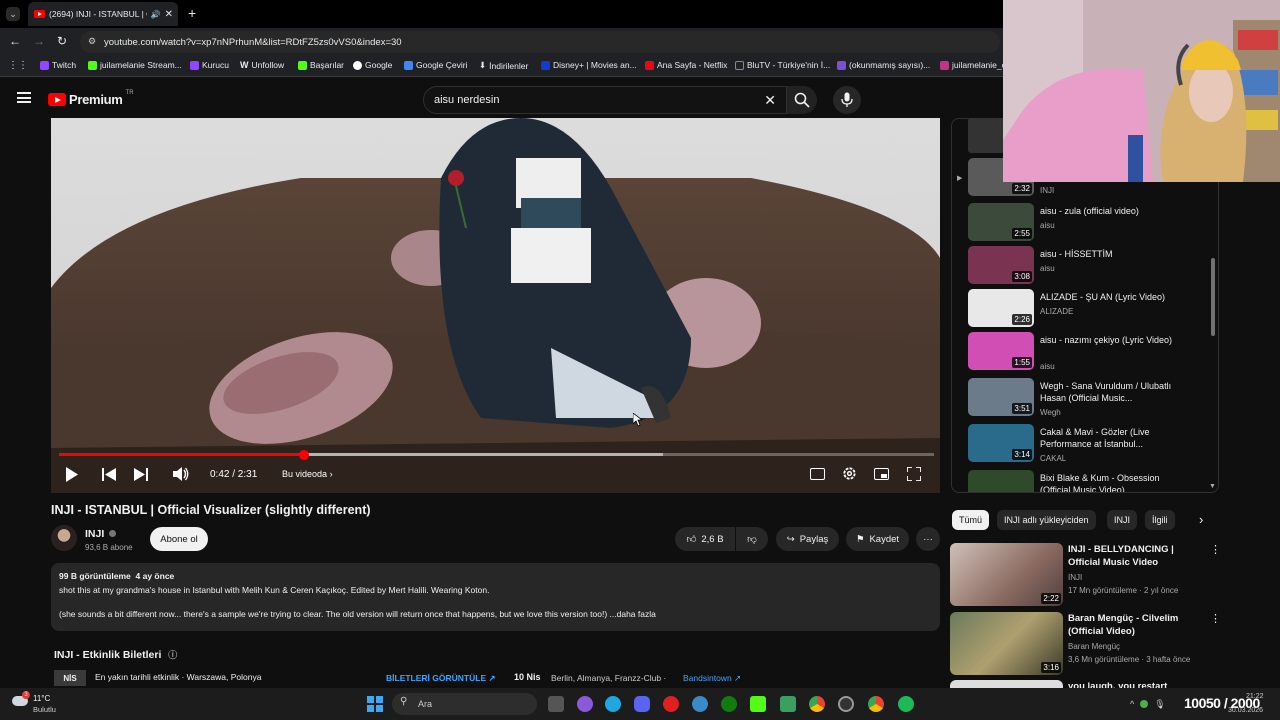 The image size is (1280, 720). I want to click on subscribe-button: Abone ol, so click(179, 539).